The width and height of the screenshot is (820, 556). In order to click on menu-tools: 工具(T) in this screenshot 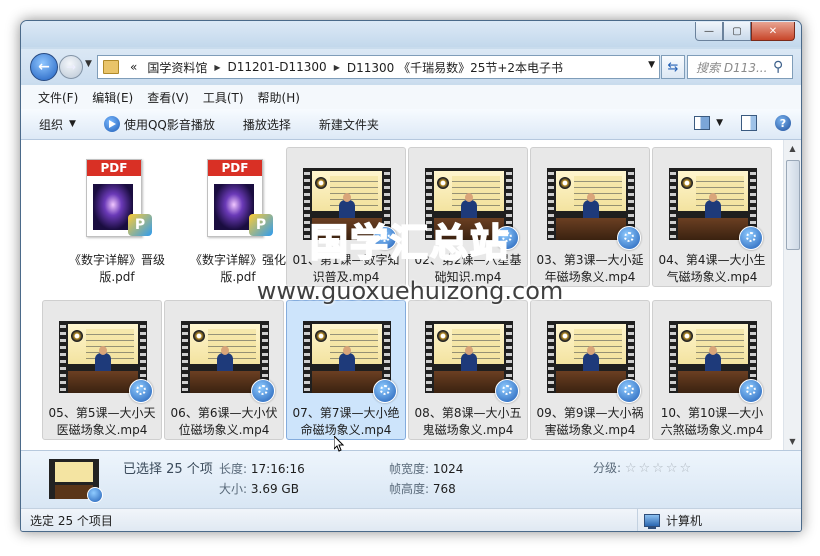, I will do `click(223, 97)`.